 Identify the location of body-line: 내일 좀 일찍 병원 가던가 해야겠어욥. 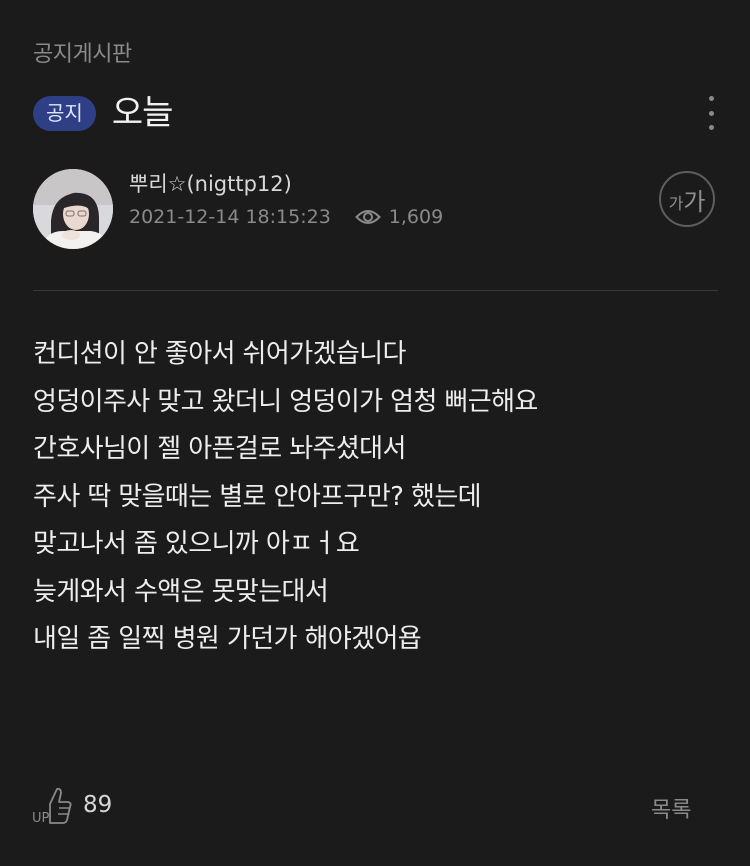
(227, 639).